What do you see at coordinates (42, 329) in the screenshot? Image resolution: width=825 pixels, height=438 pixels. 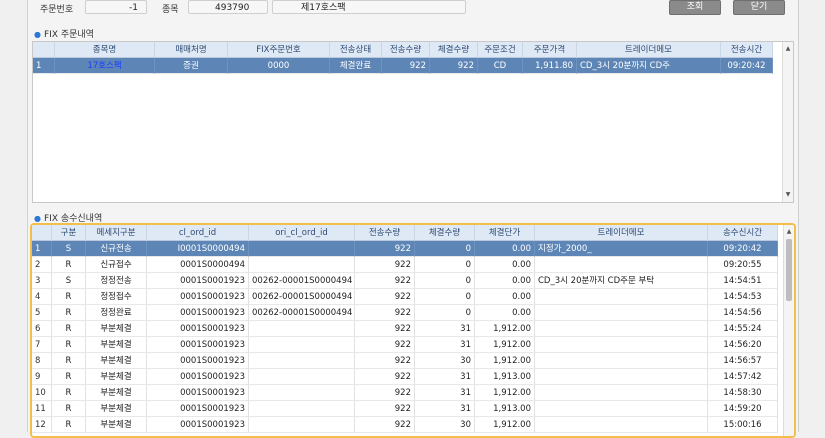 I see `cell-rownum: 6` at bounding box center [42, 329].